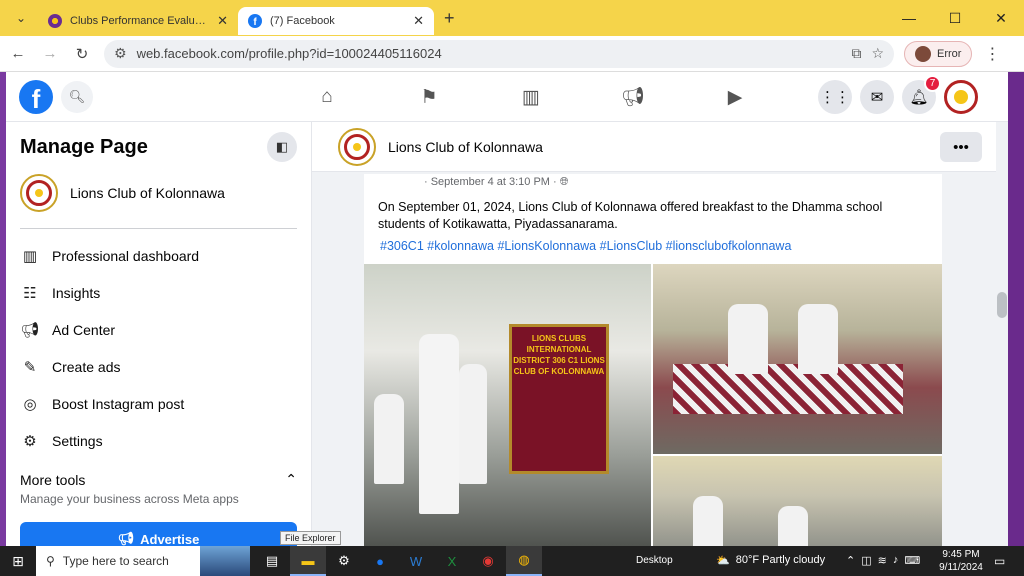 The width and height of the screenshot is (1024, 576). What do you see at coordinates (18, 53) in the screenshot?
I see `back-icon: ←` at bounding box center [18, 53].